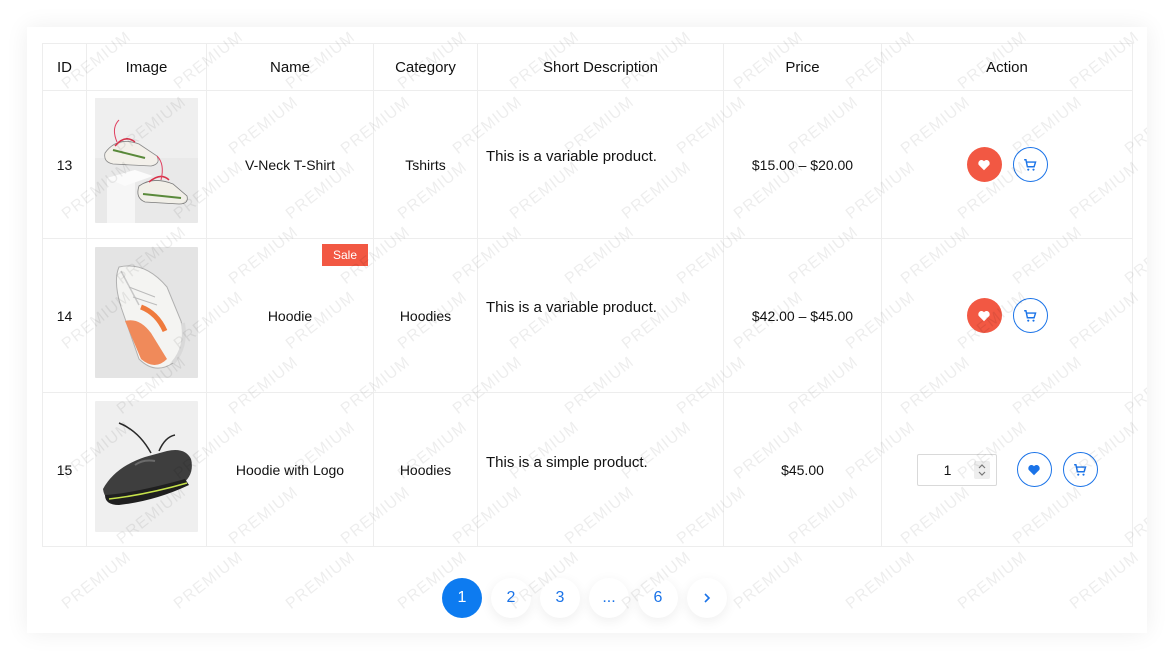 This screenshot has height=660, width=1175. What do you see at coordinates (146, 67) in the screenshot?
I see `header-image: Image` at bounding box center [146, 67].